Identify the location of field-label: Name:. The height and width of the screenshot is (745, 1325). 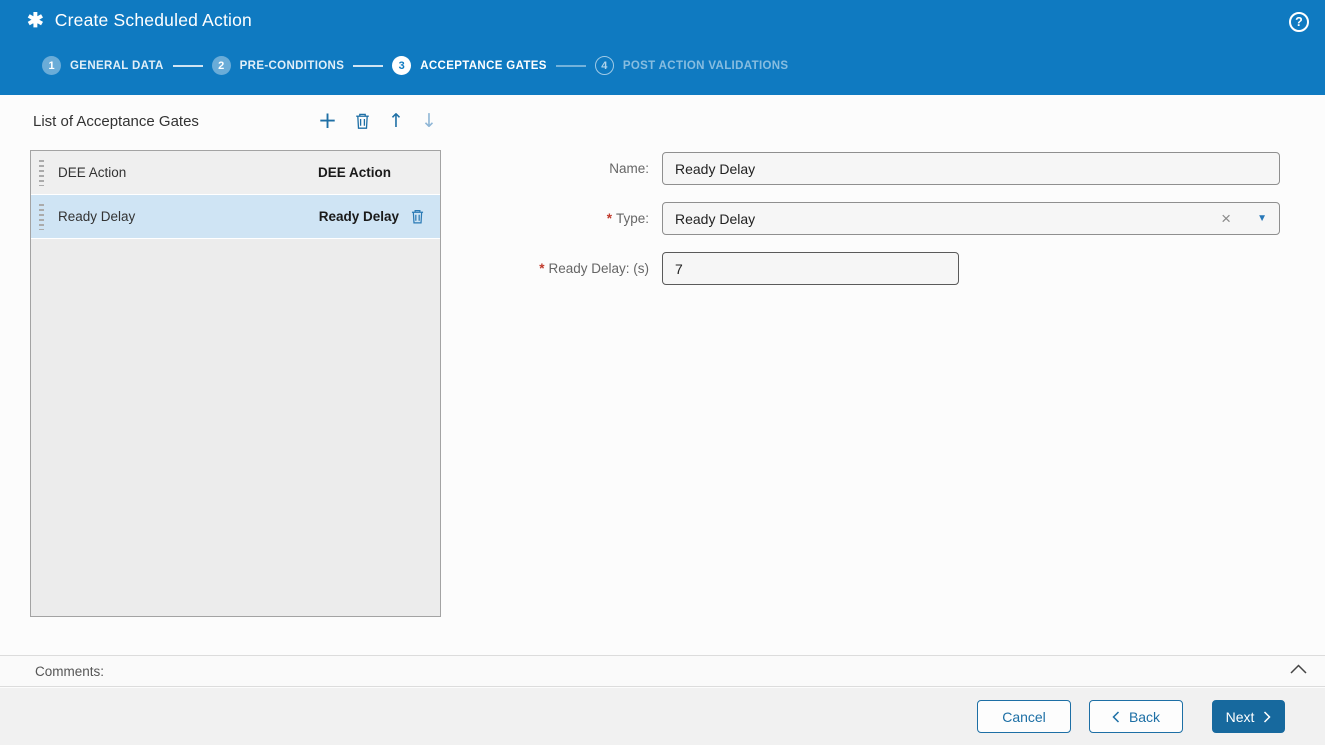
(629, 168).